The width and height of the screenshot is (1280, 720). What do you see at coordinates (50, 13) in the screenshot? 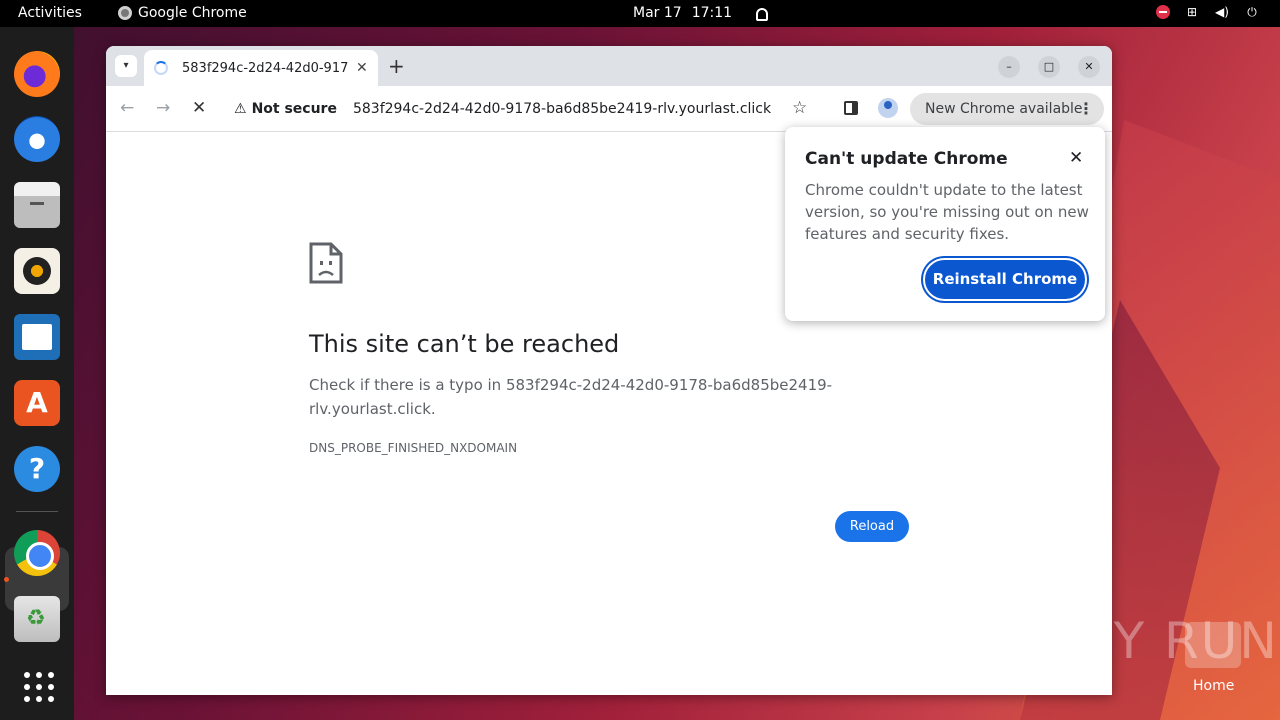
I see `activities-button: Activities` at bounding box center [50, 13].